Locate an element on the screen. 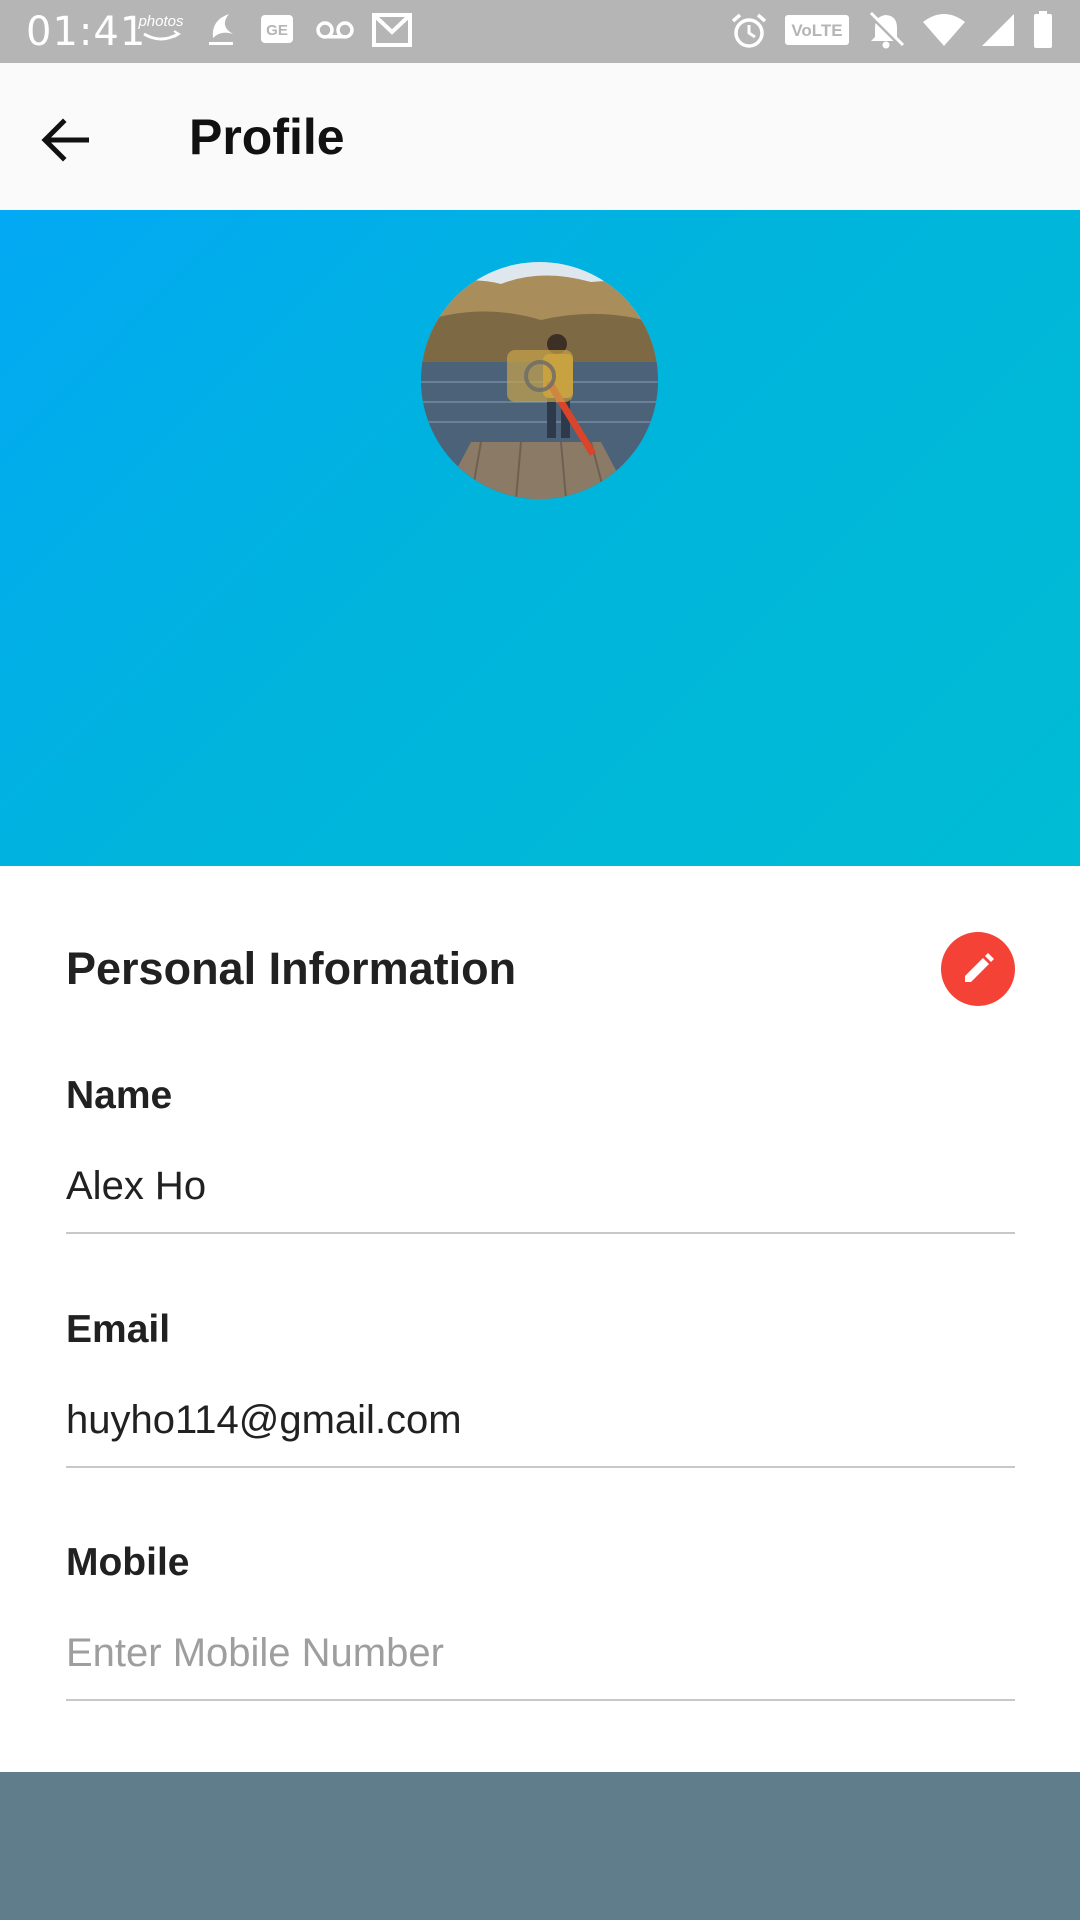  gmail-icon is located at coordinates (392, 32).